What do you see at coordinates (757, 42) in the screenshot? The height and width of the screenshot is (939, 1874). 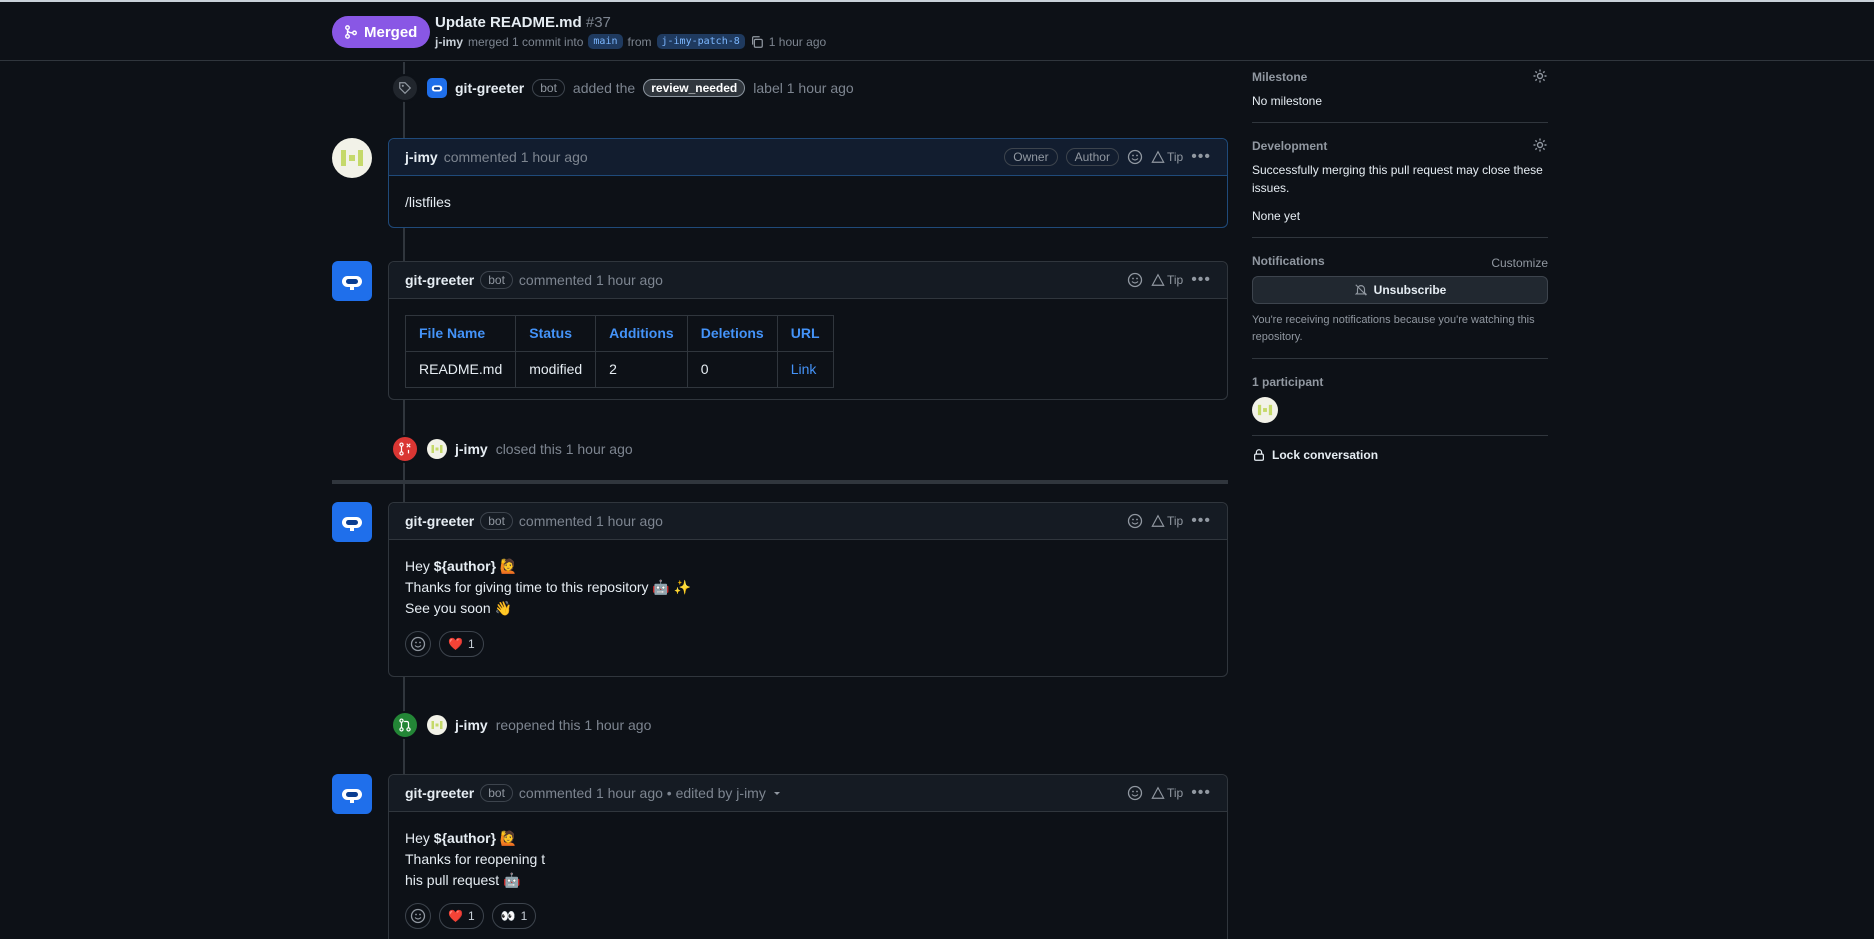 I see `copy-icon` at bounding box center [757, 42].